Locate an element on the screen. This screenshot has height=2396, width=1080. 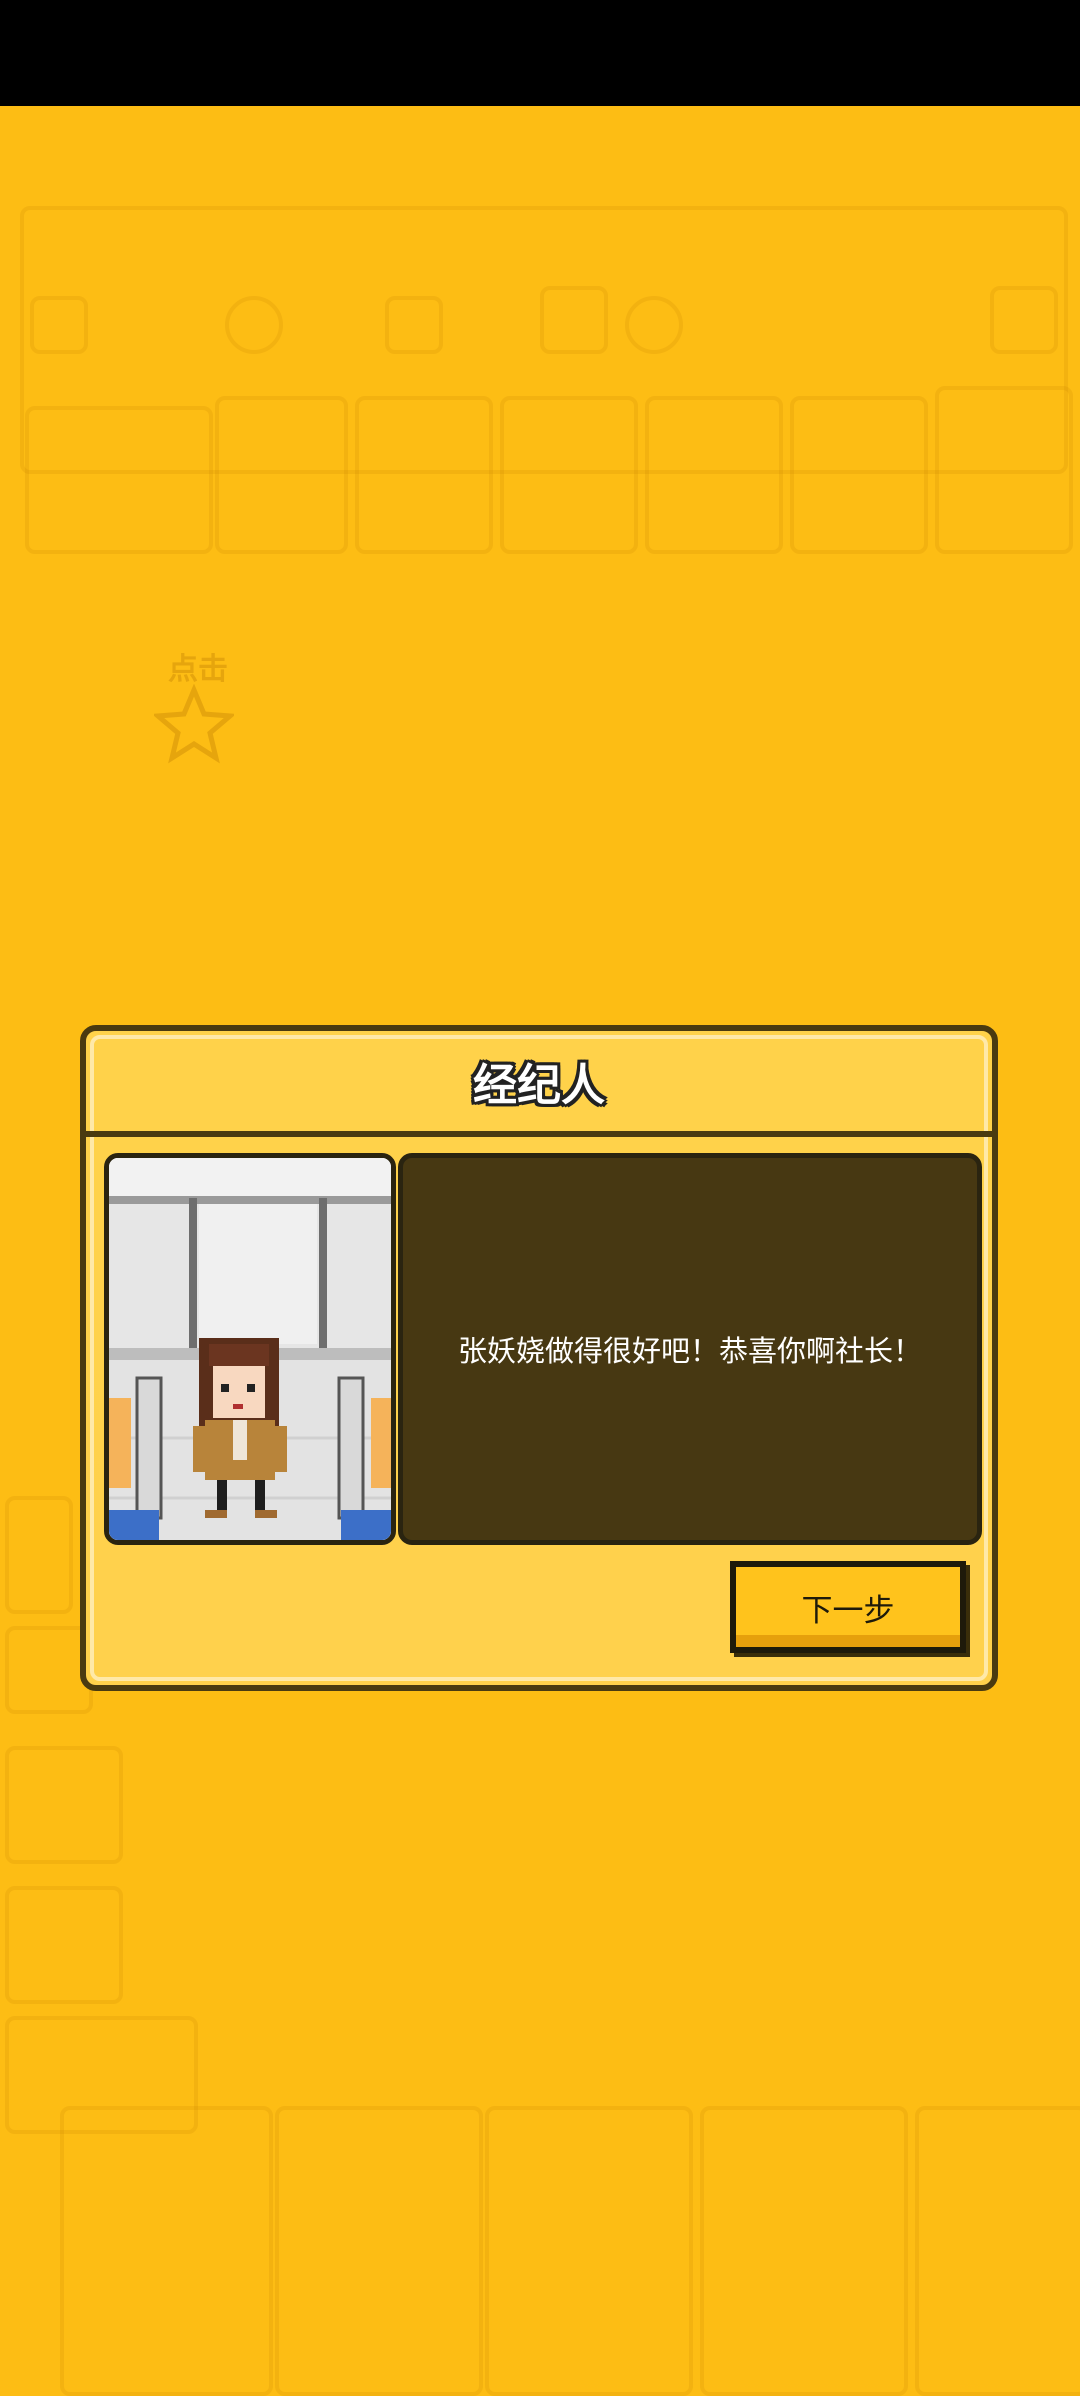
pixel-office-scene is located at coordinates (250, 1349).